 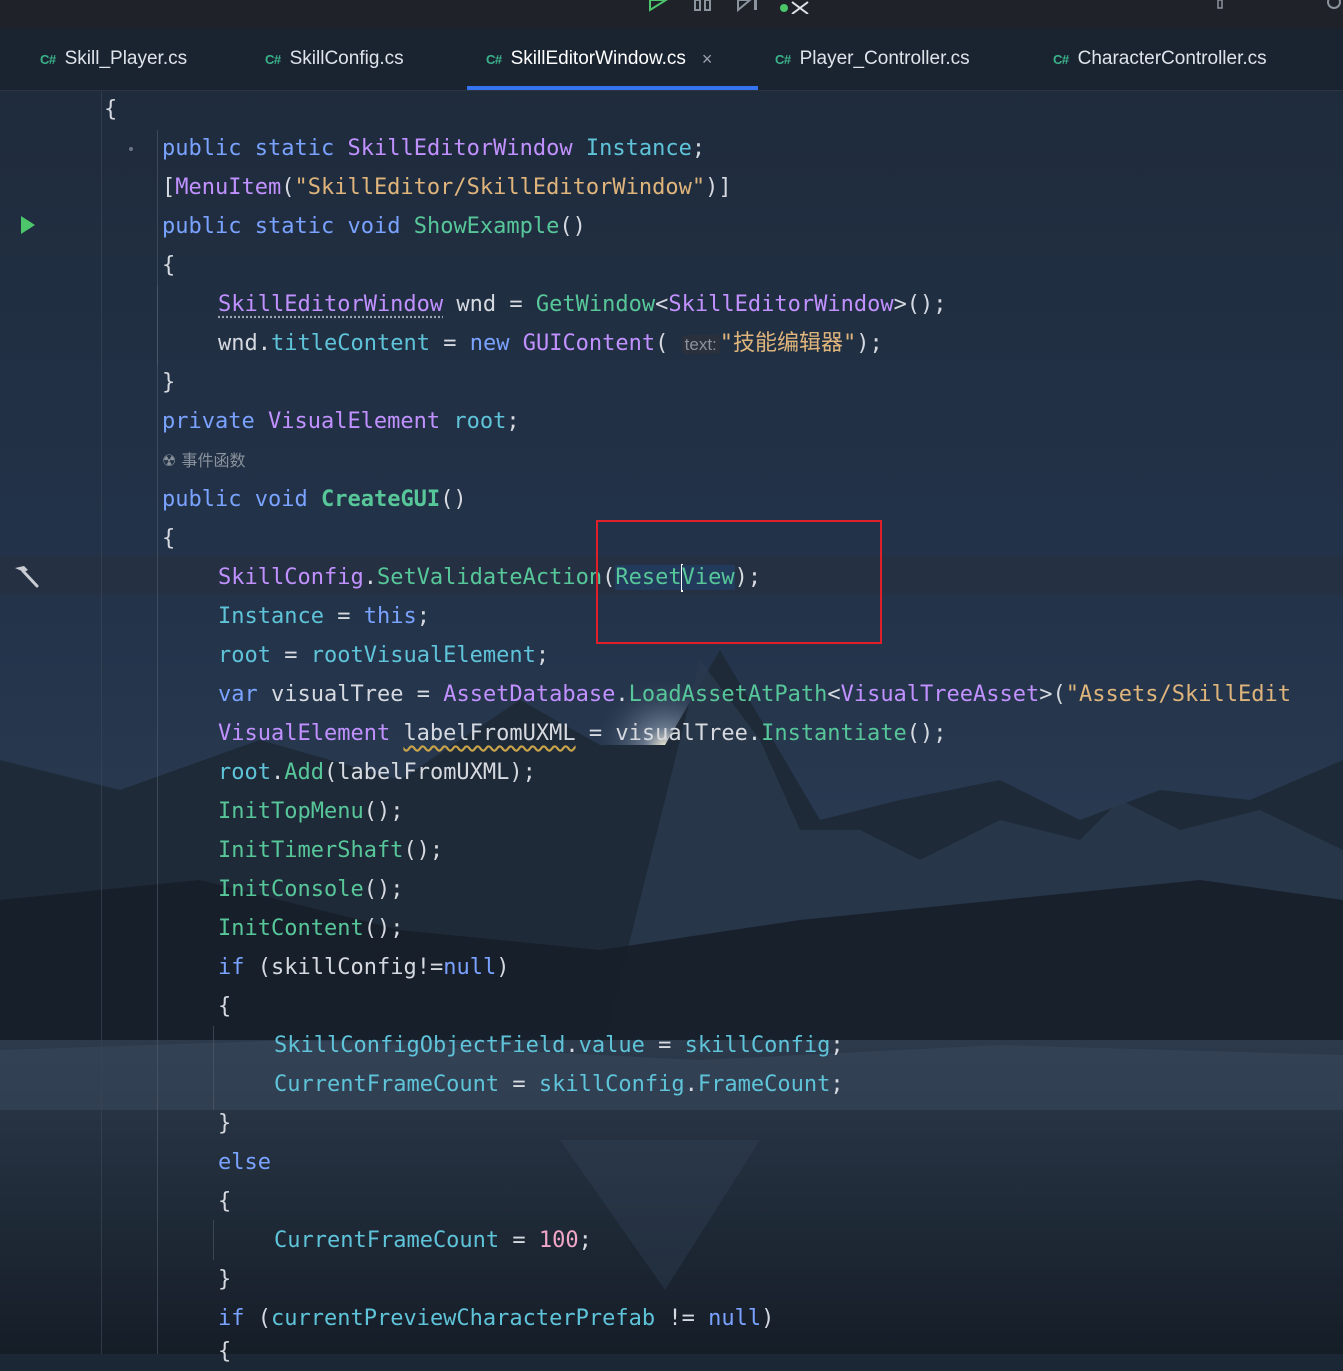 What do you see at coordinates (739, 582) in the screenshot?
I see `annotation-highlight-box` at bounding box center [739, 582].